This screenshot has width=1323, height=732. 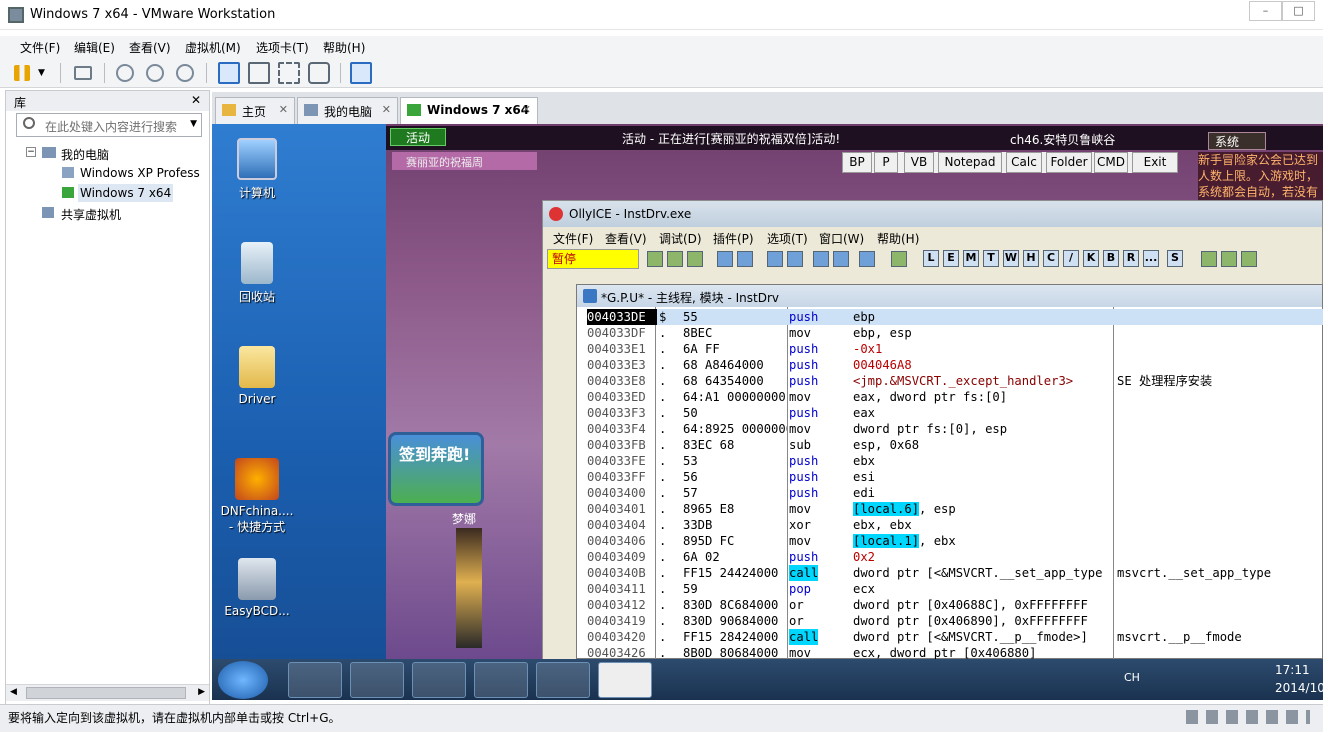 I want to click on plugin-folder: Folder, so click(x=1069, y=162).